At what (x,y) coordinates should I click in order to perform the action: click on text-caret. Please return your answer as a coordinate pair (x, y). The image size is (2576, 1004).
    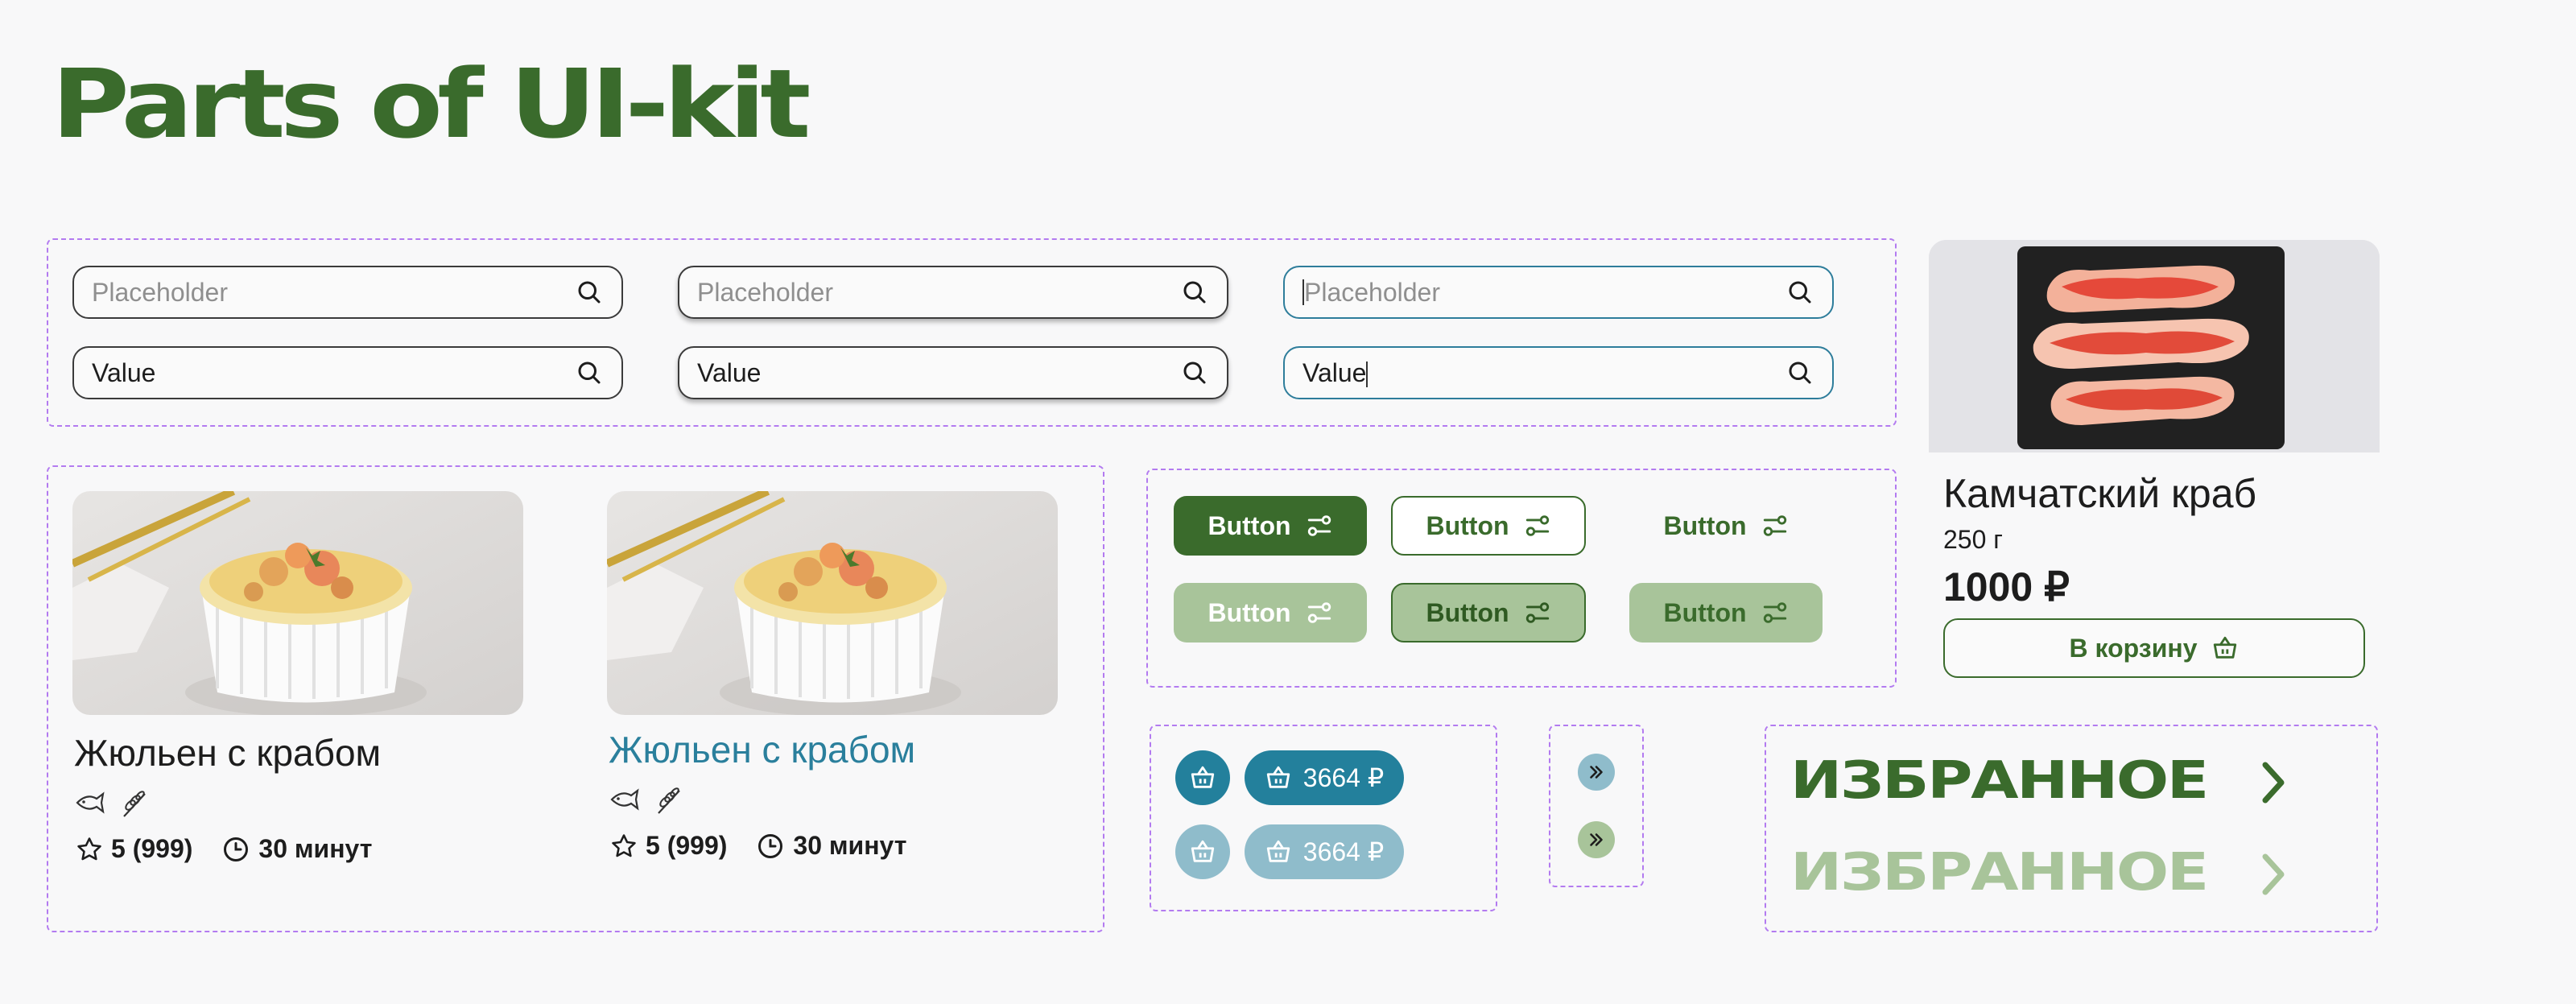
    Looking at the image, I should click on (1367, 375).